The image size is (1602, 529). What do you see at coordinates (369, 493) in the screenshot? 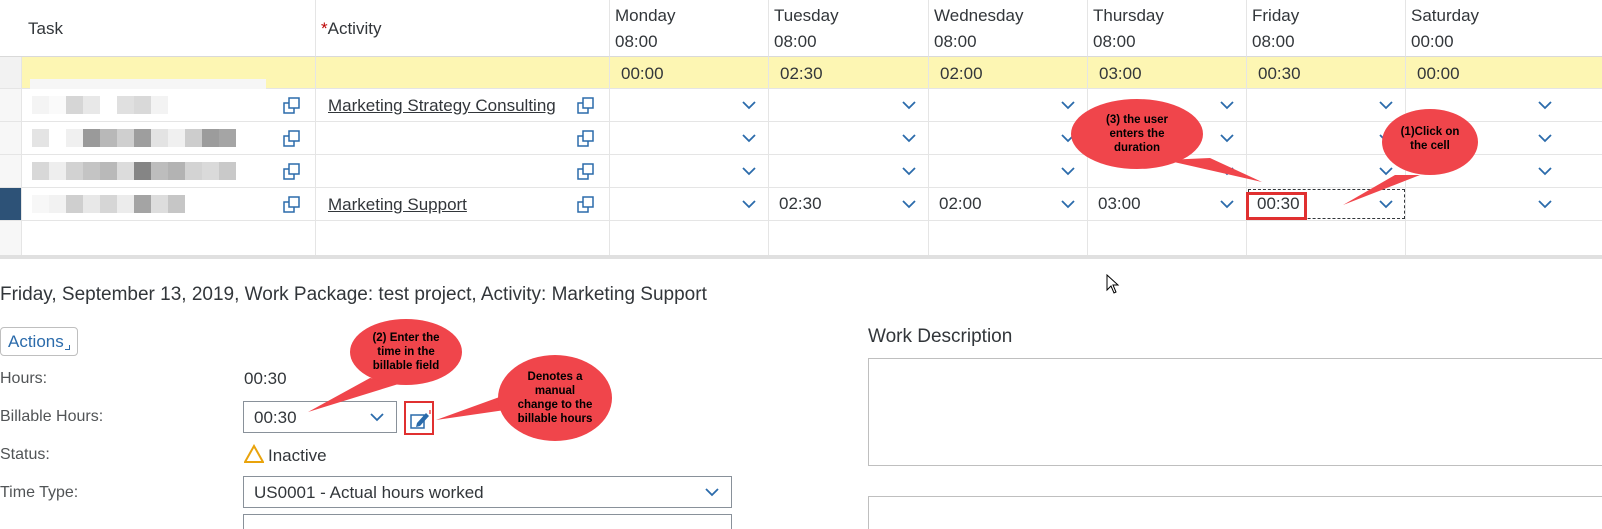
I see `time-type-value: US0001 - Actual hours worked` at bounding box center [369, 493].